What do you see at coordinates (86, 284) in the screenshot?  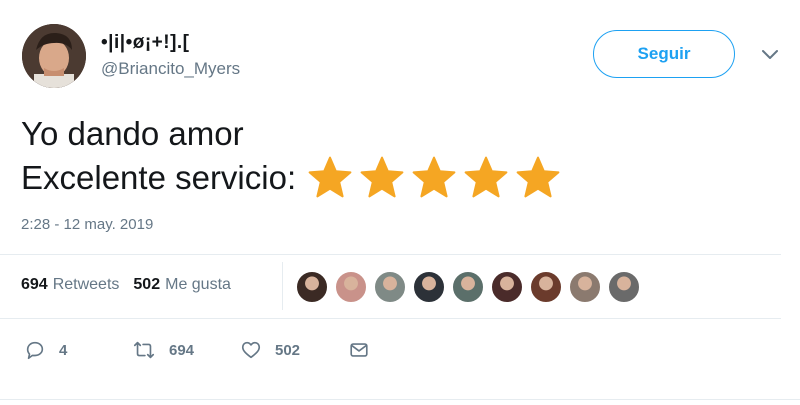 I see `retweets-stat-label: Retweets` at bounding box center [86, 284].